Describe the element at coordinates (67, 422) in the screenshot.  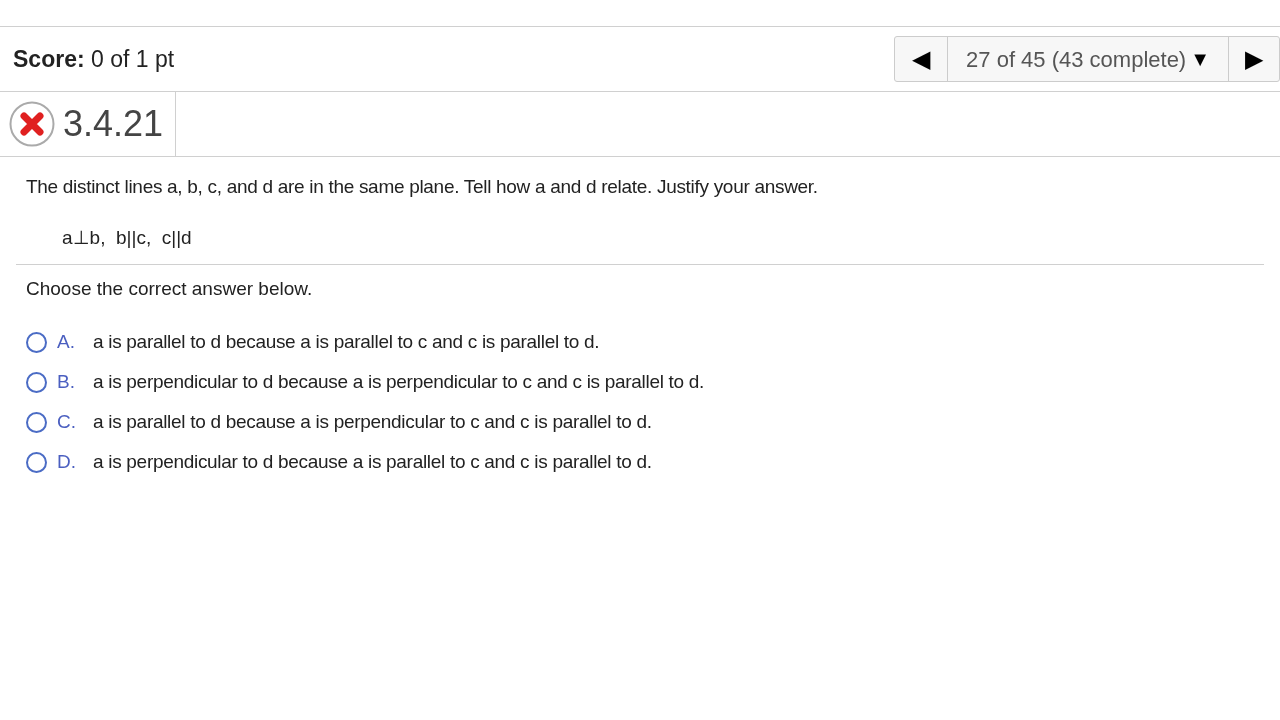
I see `option-letter: C.` at that location.